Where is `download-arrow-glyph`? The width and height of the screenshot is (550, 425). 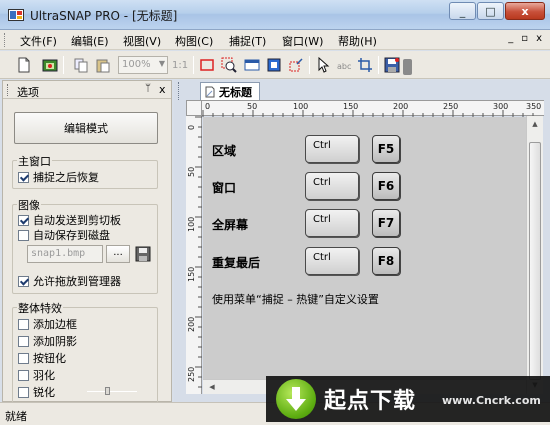
download-arrow-glyph is located at coordinates (296, 399).